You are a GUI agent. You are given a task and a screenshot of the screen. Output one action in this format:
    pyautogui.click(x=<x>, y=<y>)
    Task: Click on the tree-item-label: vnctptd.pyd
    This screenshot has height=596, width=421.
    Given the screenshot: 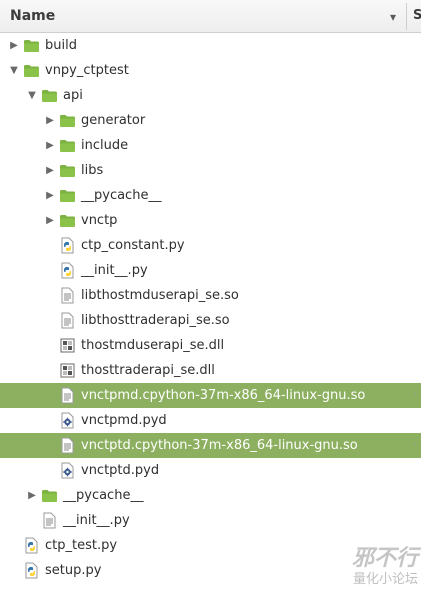 What is the action you would take?
    pyautogui.click(x=120, y=470)
    